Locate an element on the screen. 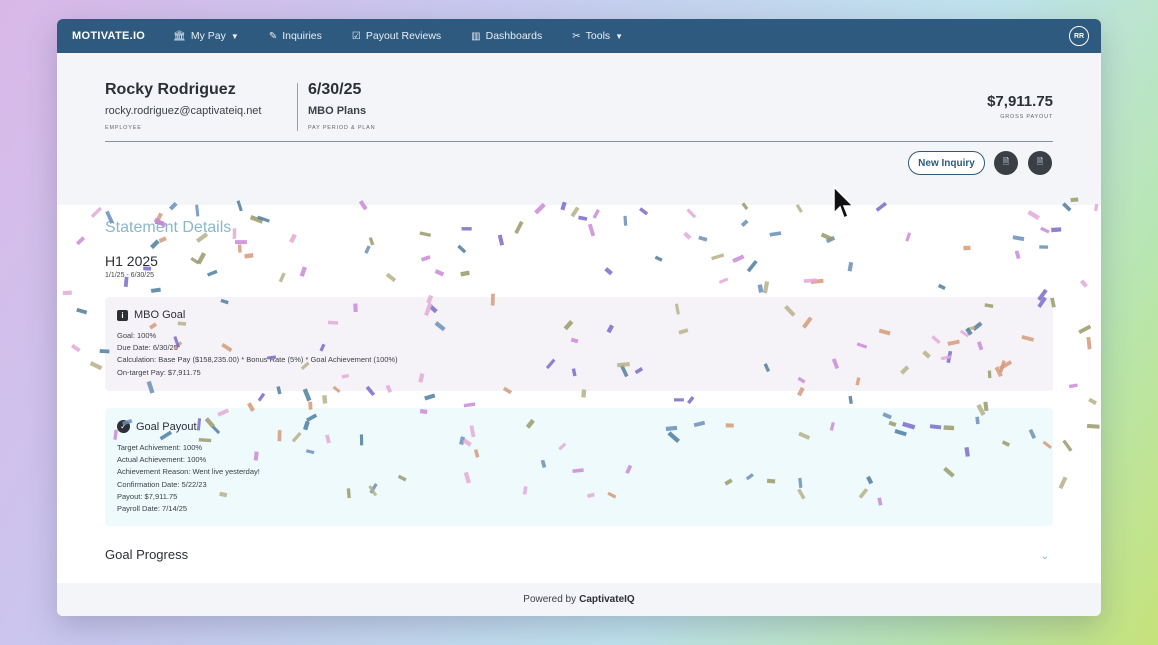 The image size is (1158, 645). pdf-icon: 🗎 is located at coordinates (1040, 161).